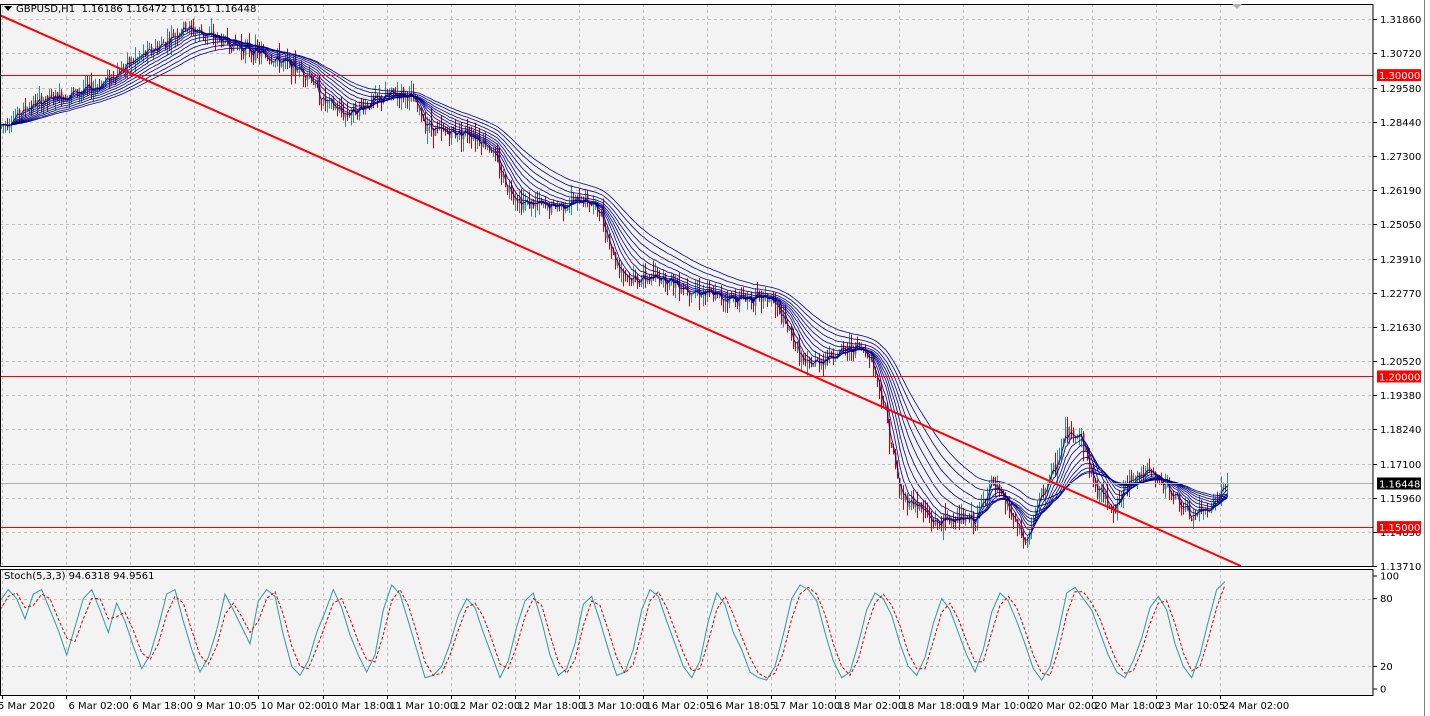 The height and width of the screenshot is (716, 1430). Describe the element at coordinates (1400, 328) in the screenshot. I see `y-tick-label: 1.21630` at that location.